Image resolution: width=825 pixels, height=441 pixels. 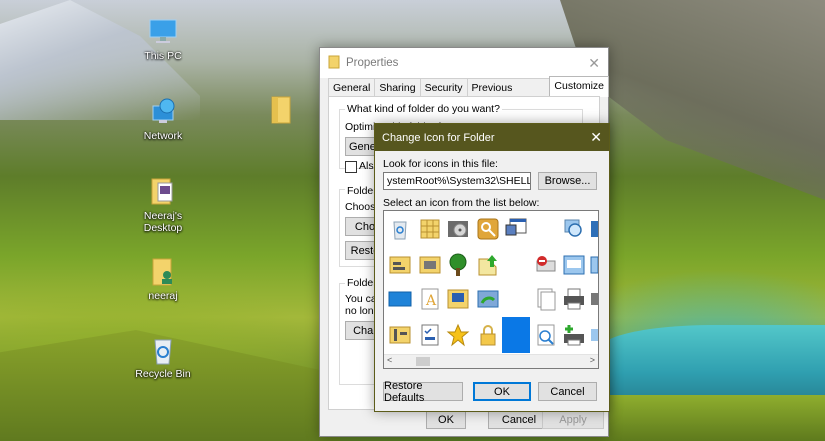 What do you see at coordinates (400, 299) in the screenshot?
I see `blue-window-icon` at bounding box center [400, 299].